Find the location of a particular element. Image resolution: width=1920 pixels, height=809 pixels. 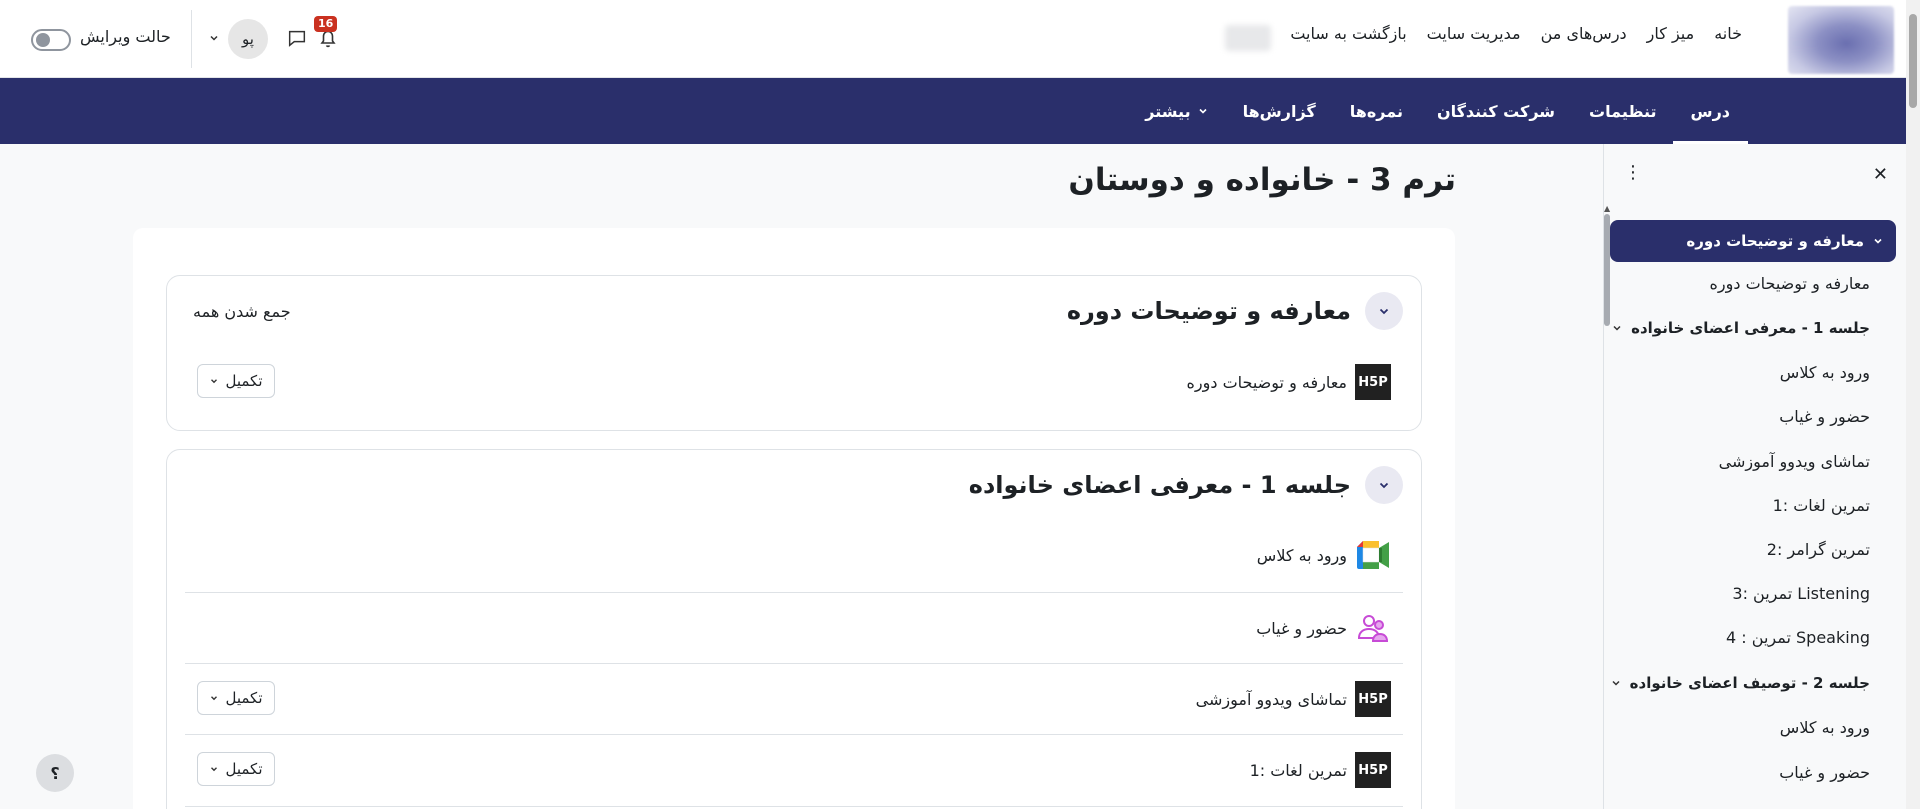

activity-name: 1: تمرین لغات is located at coordinates (1298, 770).